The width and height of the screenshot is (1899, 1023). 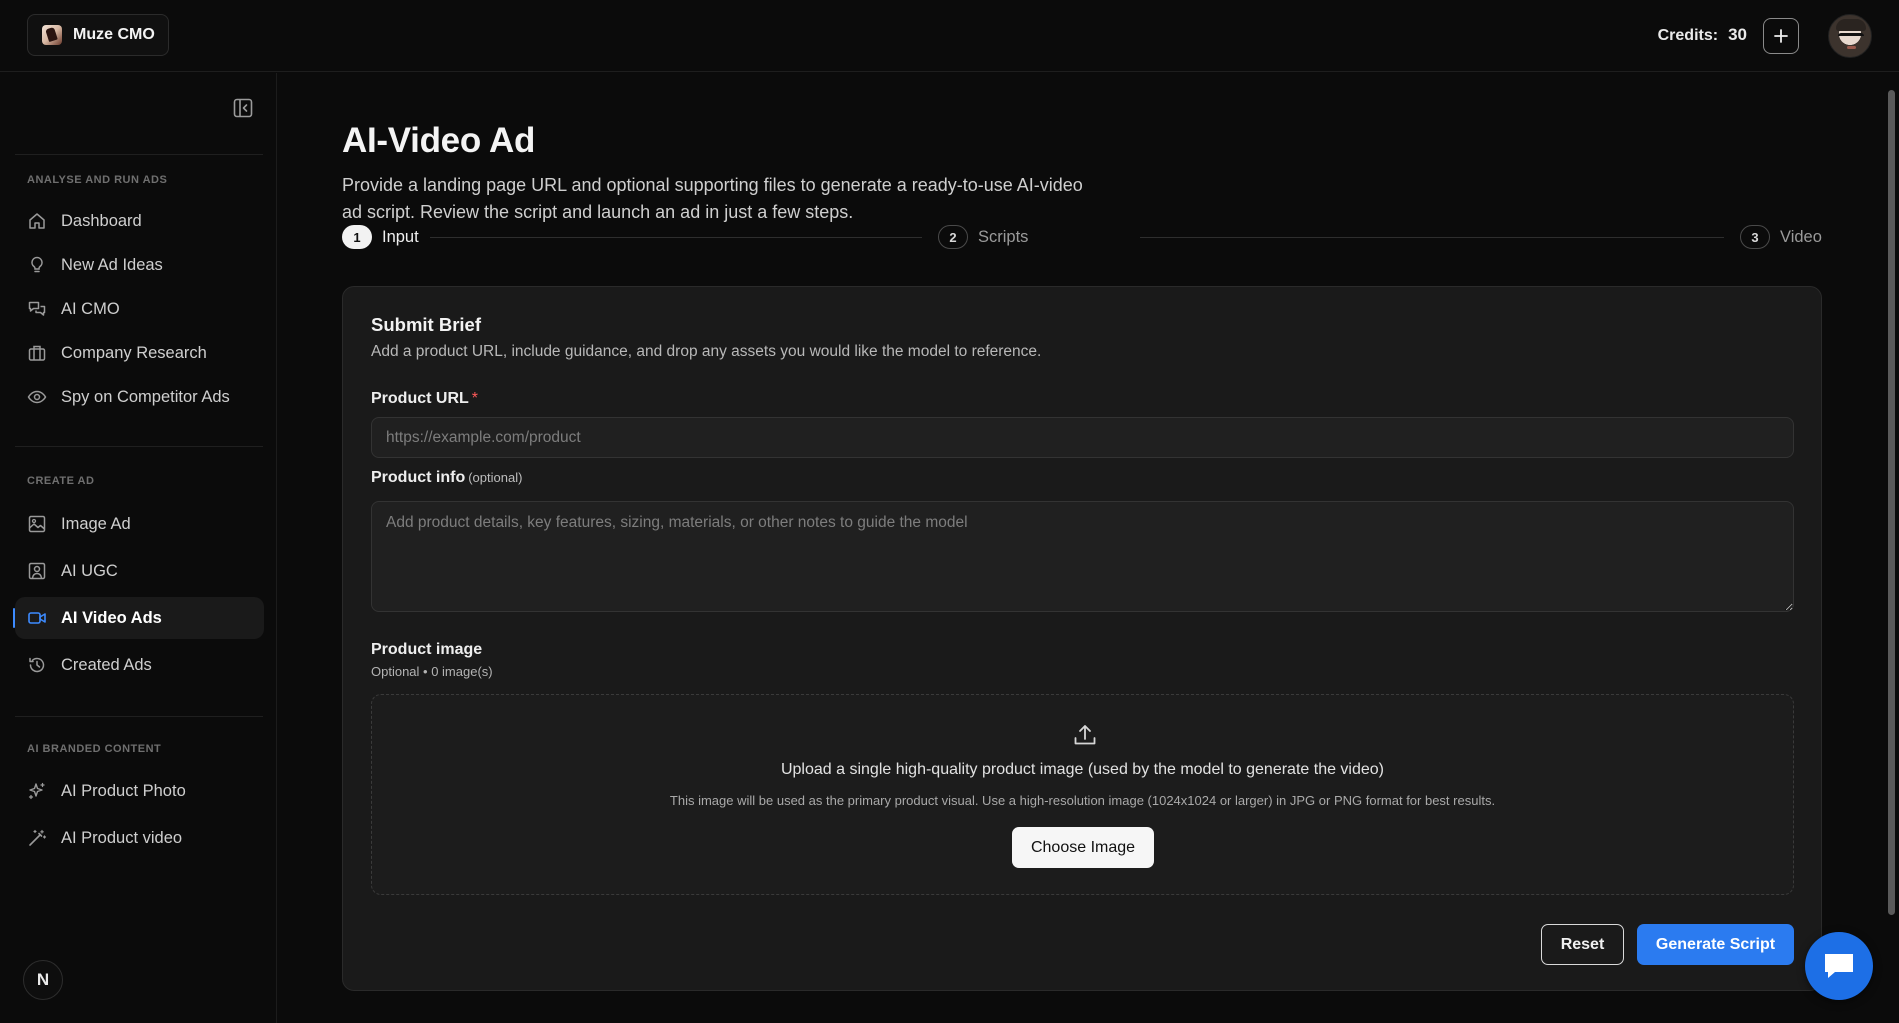 What do you see at coordinates (37, 308) in the screenshot?
I see `chat-bubbles-icon` at bounding box center [37, 308].